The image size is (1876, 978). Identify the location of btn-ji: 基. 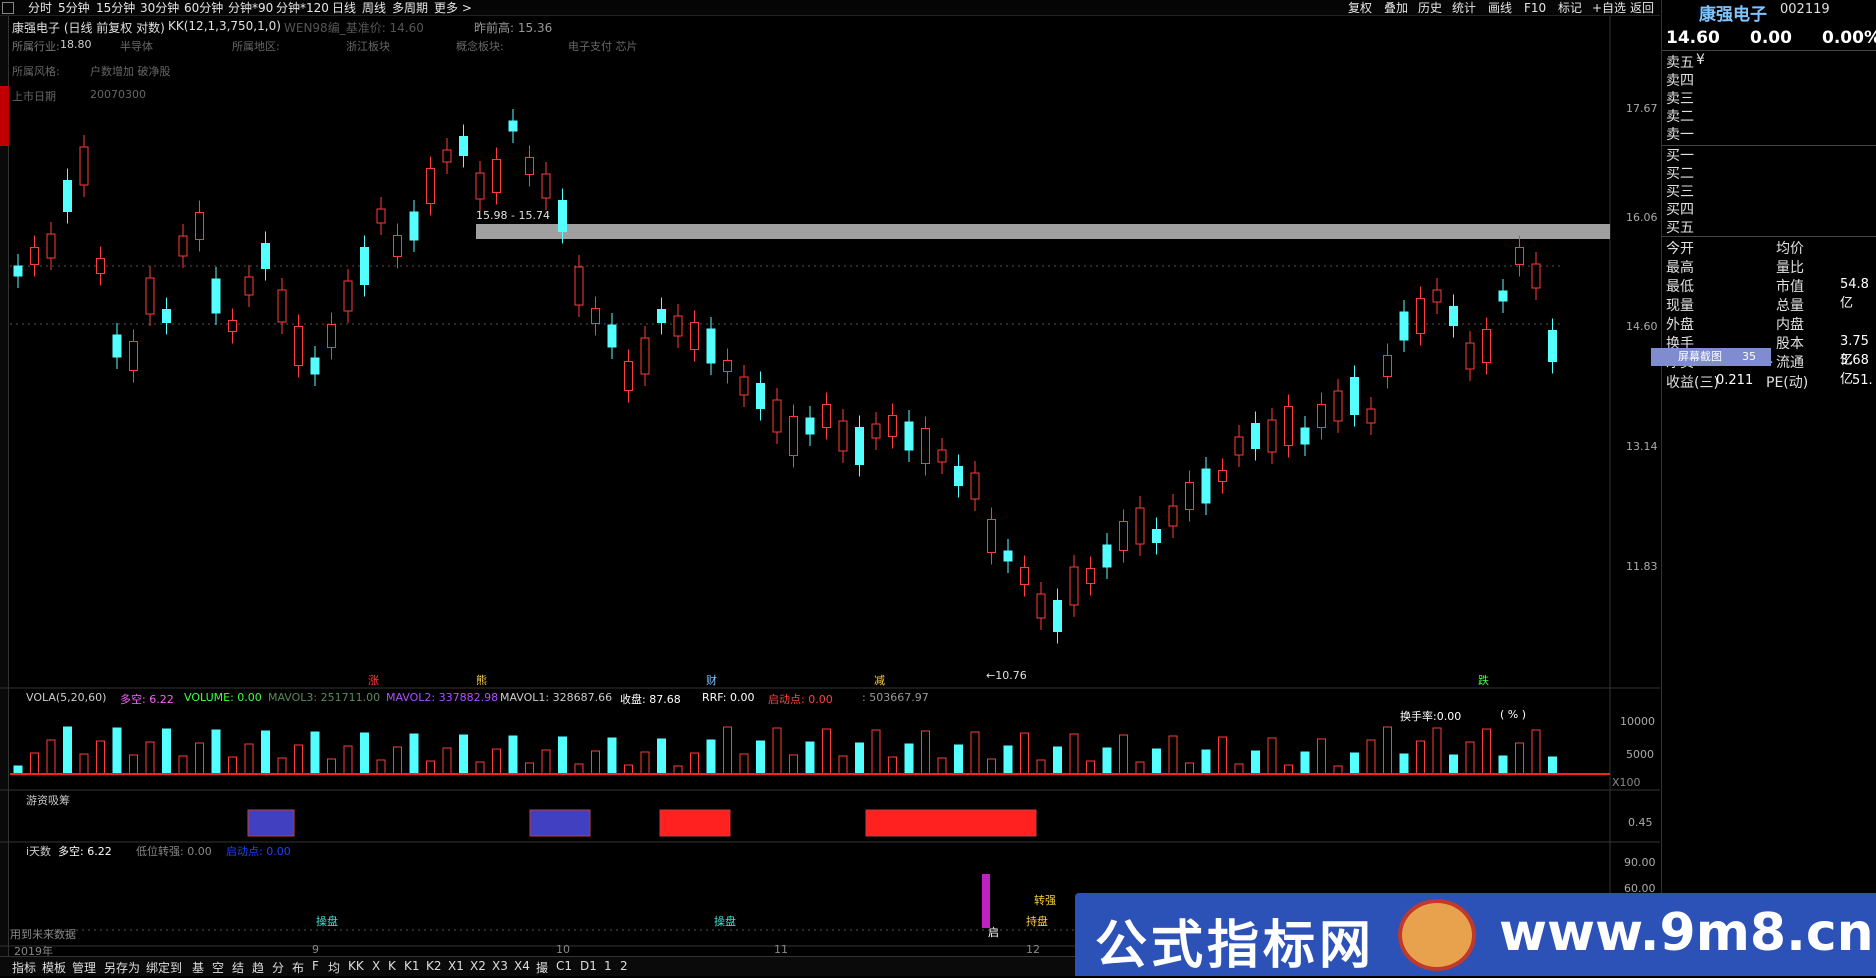
(198, 967).